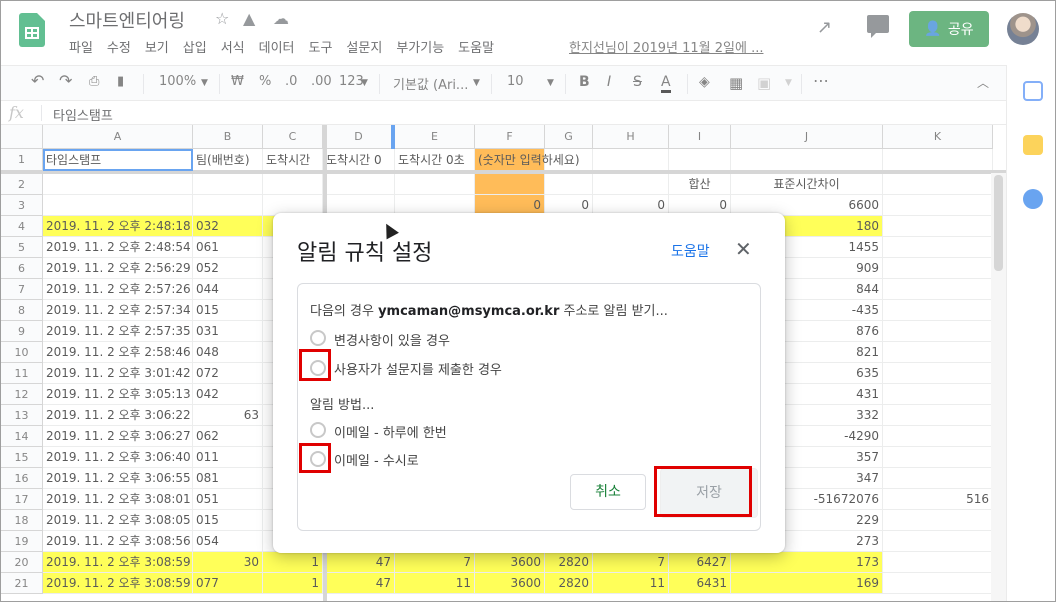 This screenshot has width=1056, height=602. Describe the element at coordinates (690, 251) in the screenshot. I see `help-link: 도움말` at that location.